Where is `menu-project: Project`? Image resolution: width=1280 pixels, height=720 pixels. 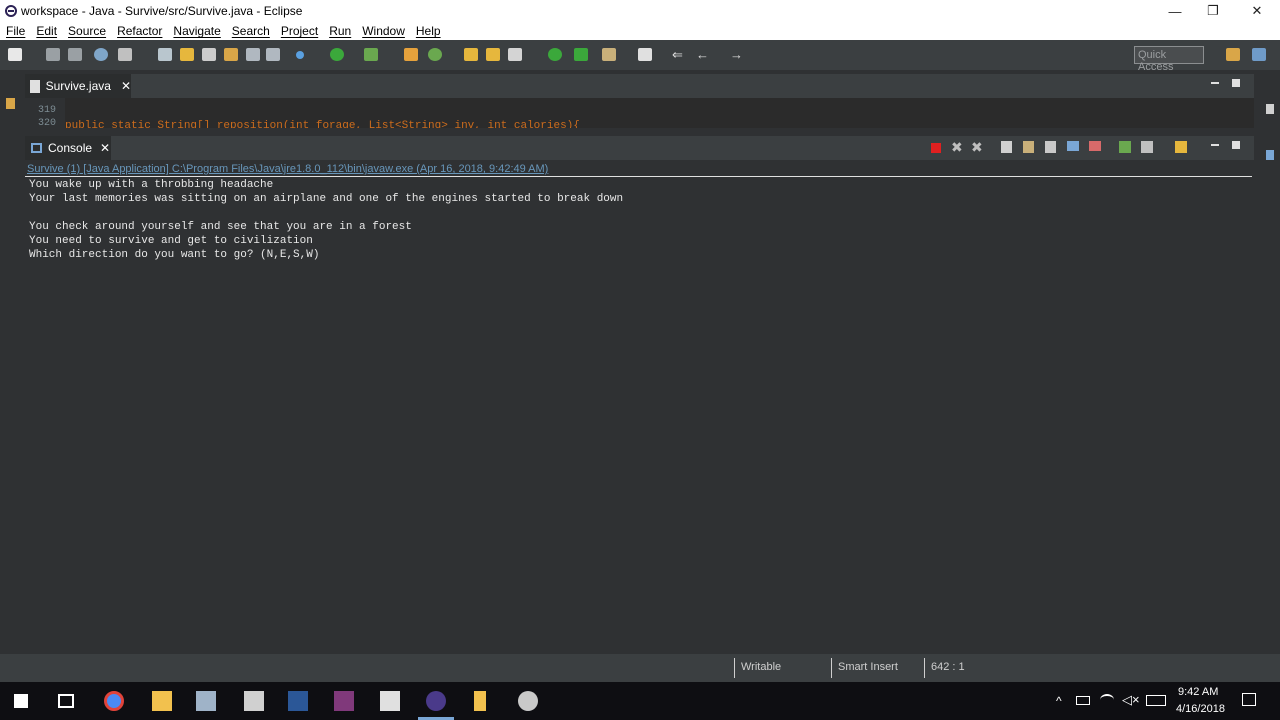
menu-project: Project is located at coordinates (299, 31).